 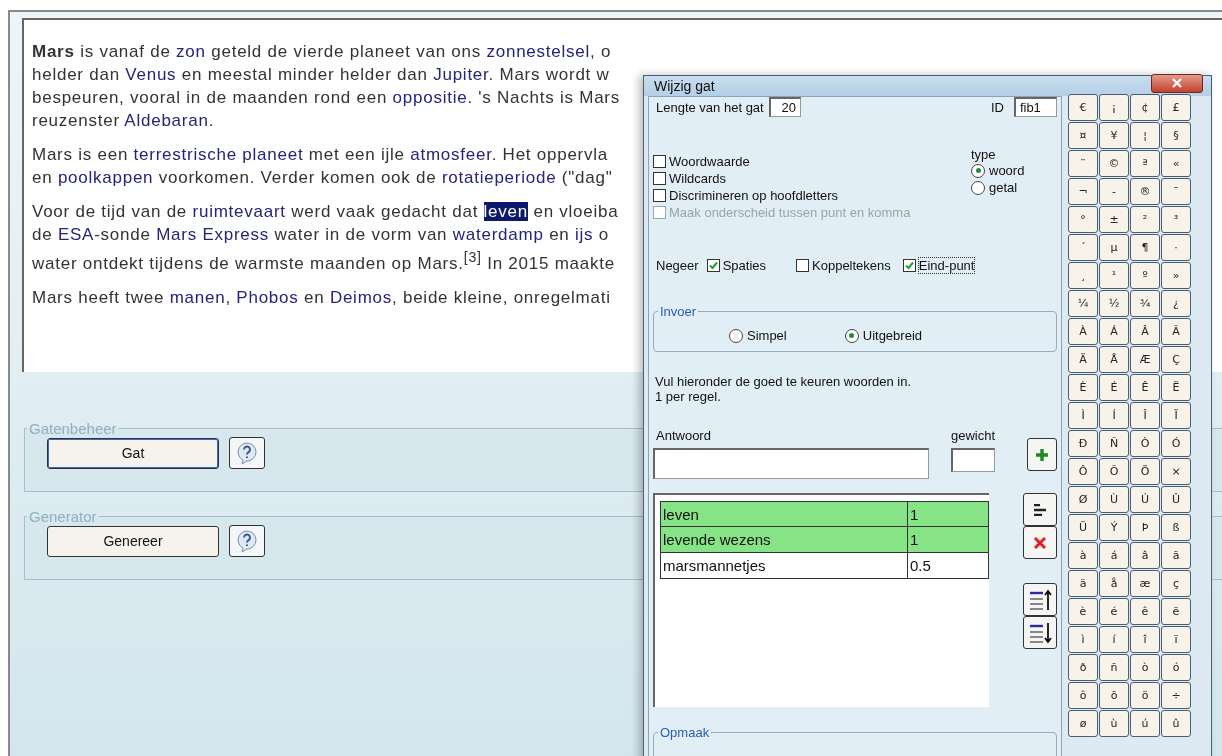 What do you see at coordinates (1176, 611) in the screenshot?
I see `character-key: ë` at bounding box center [1176, 611].